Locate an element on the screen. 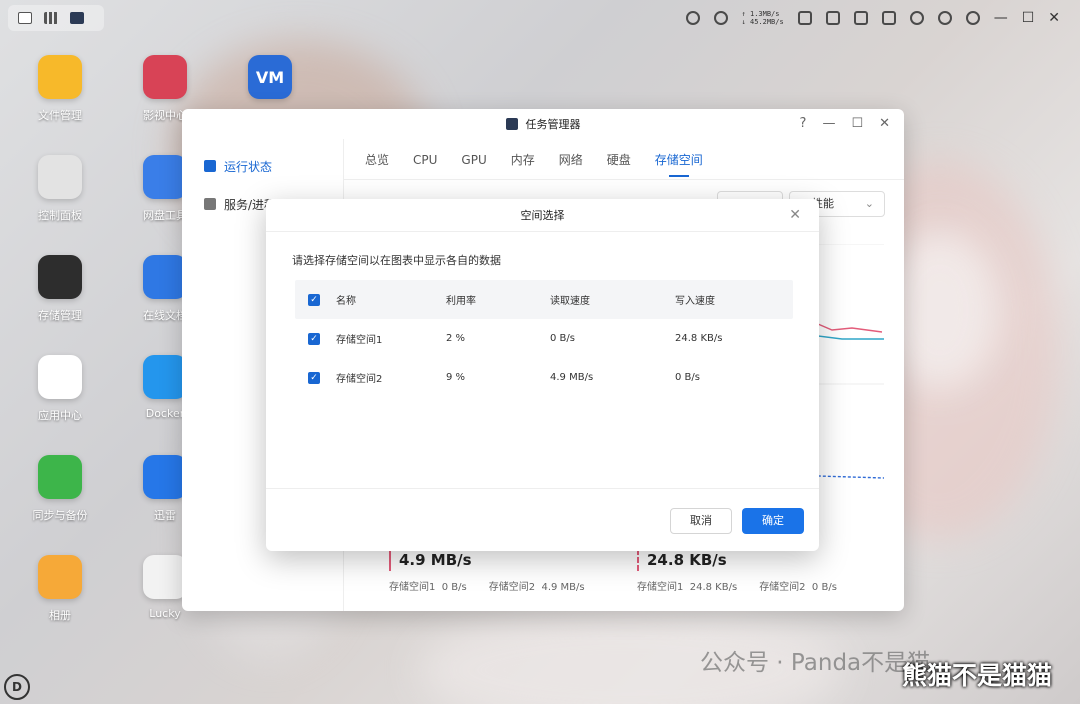  tab-storage-space: 存储空间 is located at coordinates (679, 161).